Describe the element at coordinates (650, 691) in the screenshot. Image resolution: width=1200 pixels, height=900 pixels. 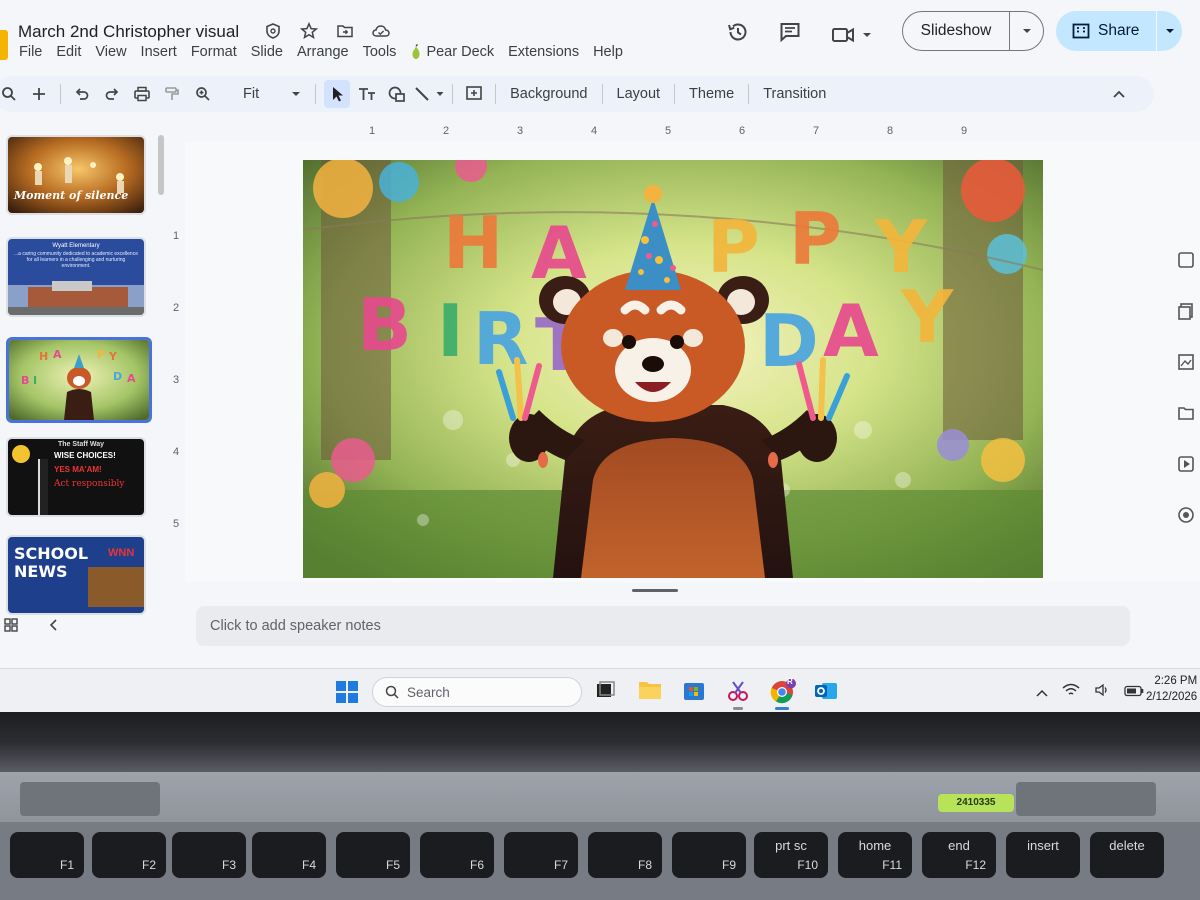
I see `file-explorer-icon` at that location.